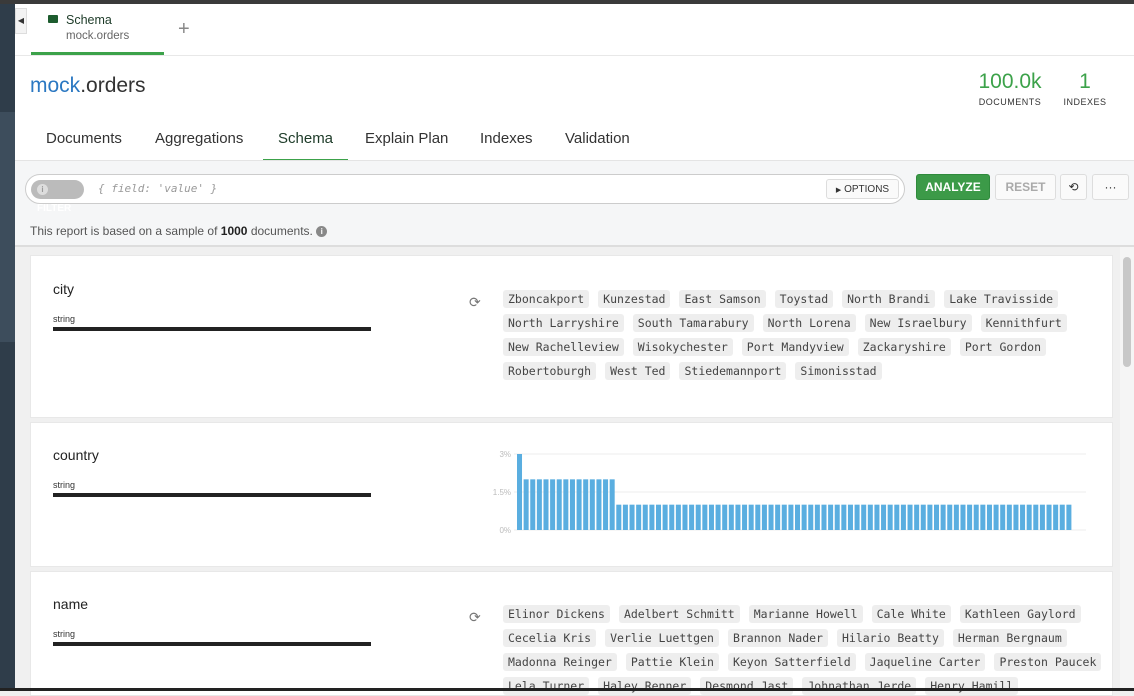  I want to click on value-tag: Simonisstad, so click(838, 371).